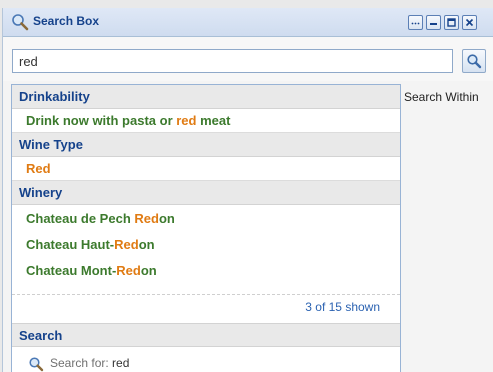  What do you see at coordinates (206, 219) in the screenshot?
I see `suggestion-item: Chateau de Pech Redon` at bounding box center [206, 219].